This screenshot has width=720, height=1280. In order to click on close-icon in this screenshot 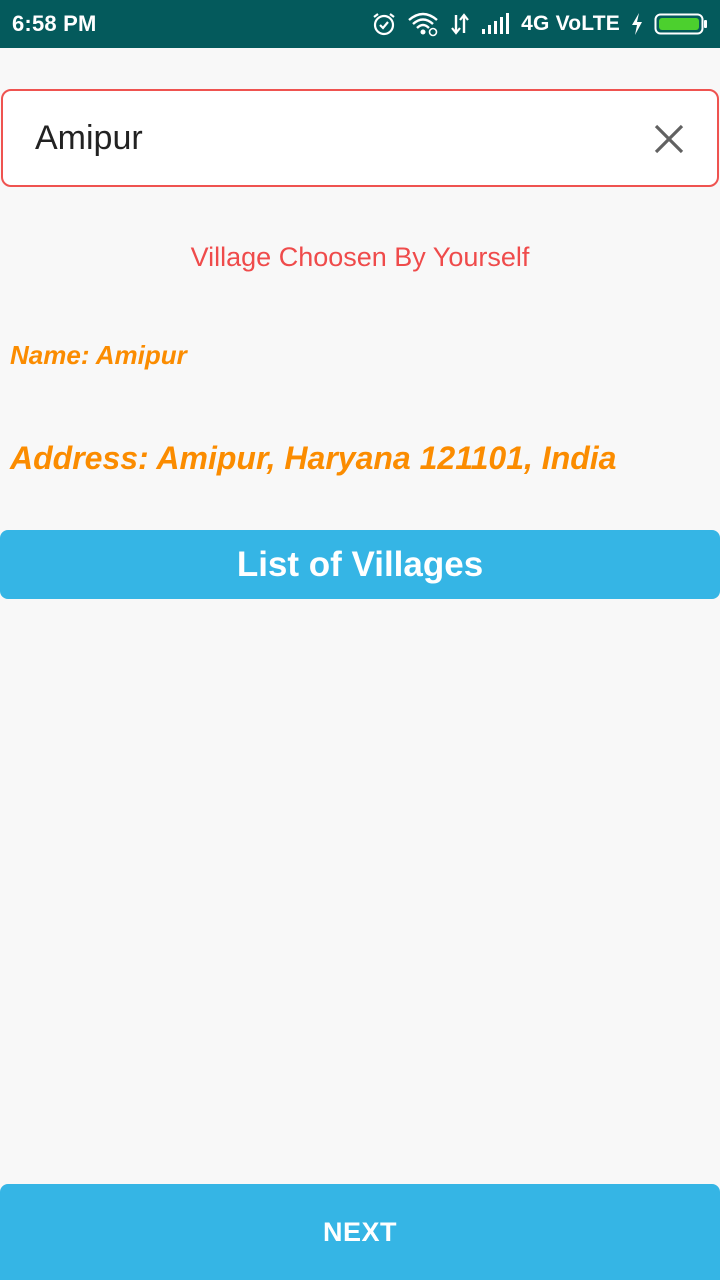, I will do `click(669, 139)`.